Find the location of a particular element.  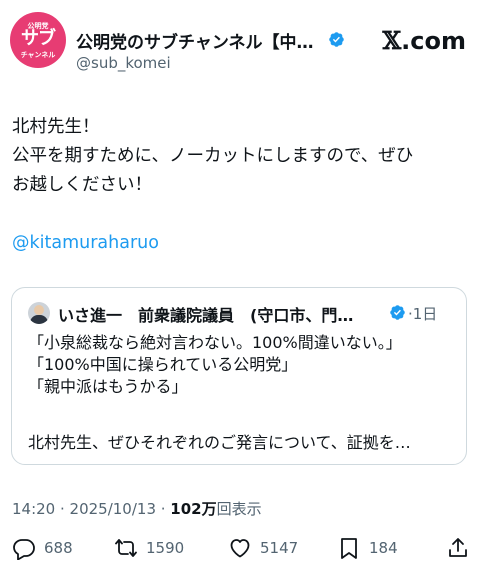

bookmark-count: 184 is located at coordinates (383, 548).